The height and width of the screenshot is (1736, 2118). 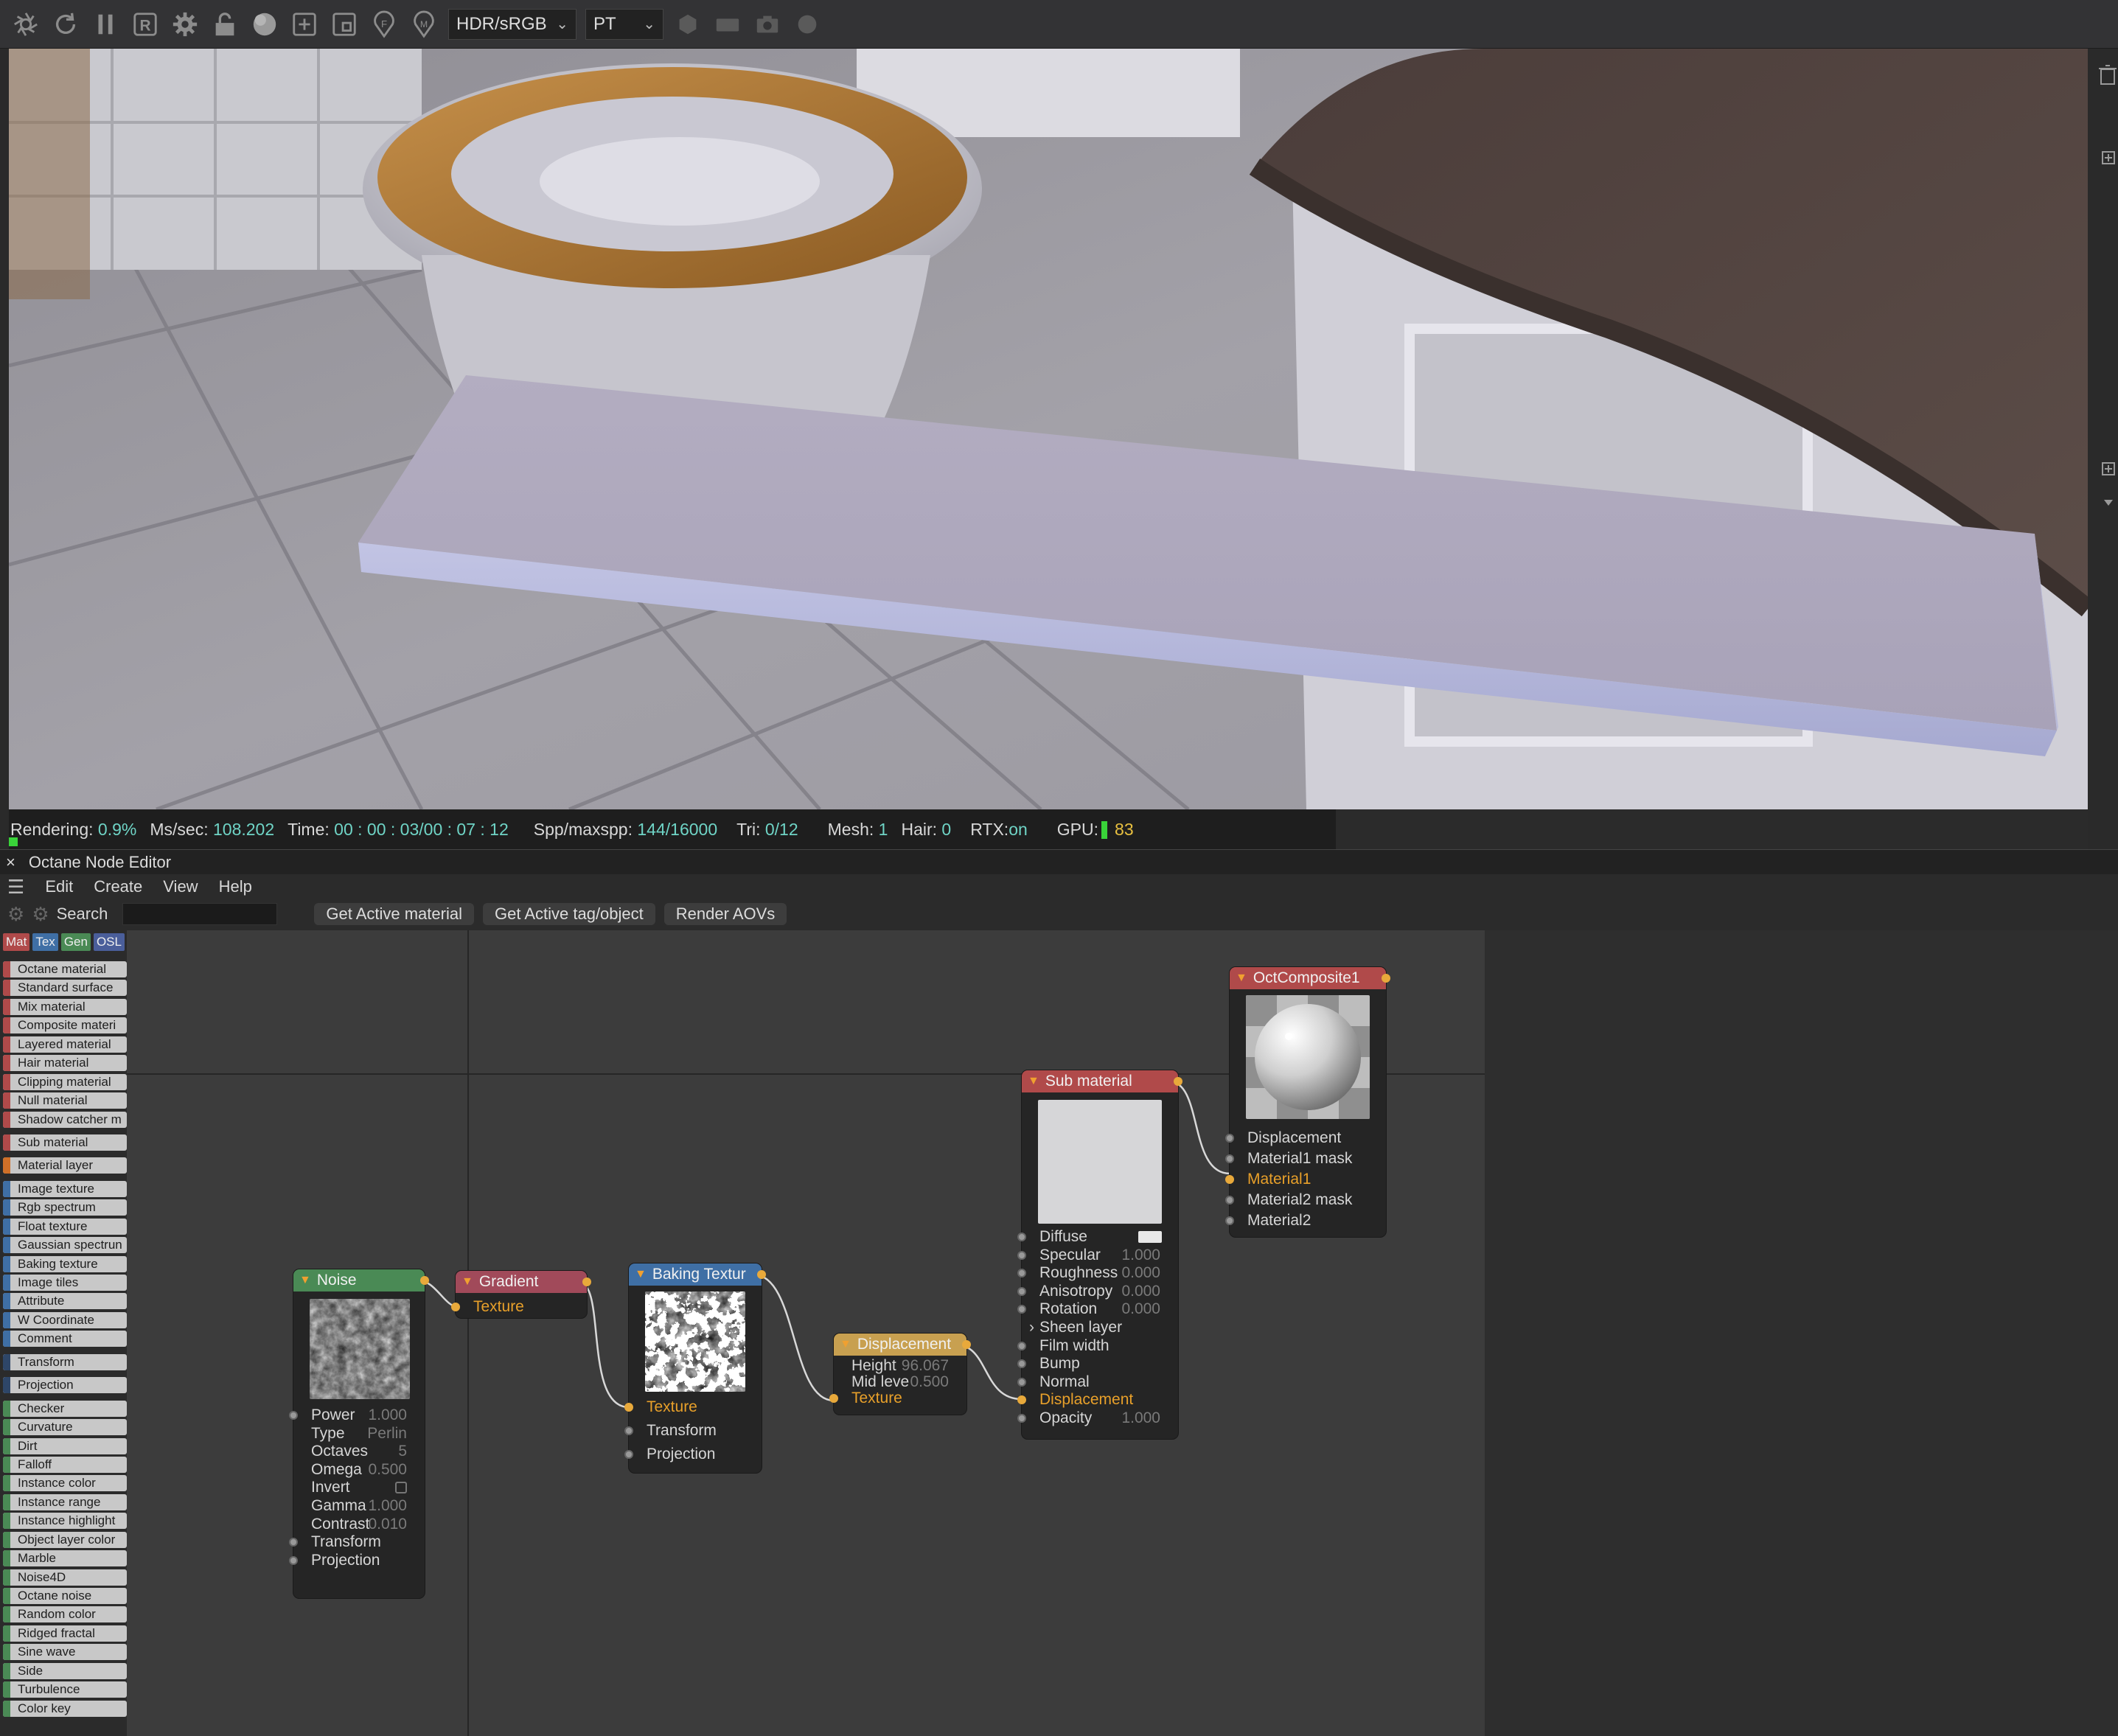 I want to click on palette-item: Standard surface, so click(x=65, y=988).